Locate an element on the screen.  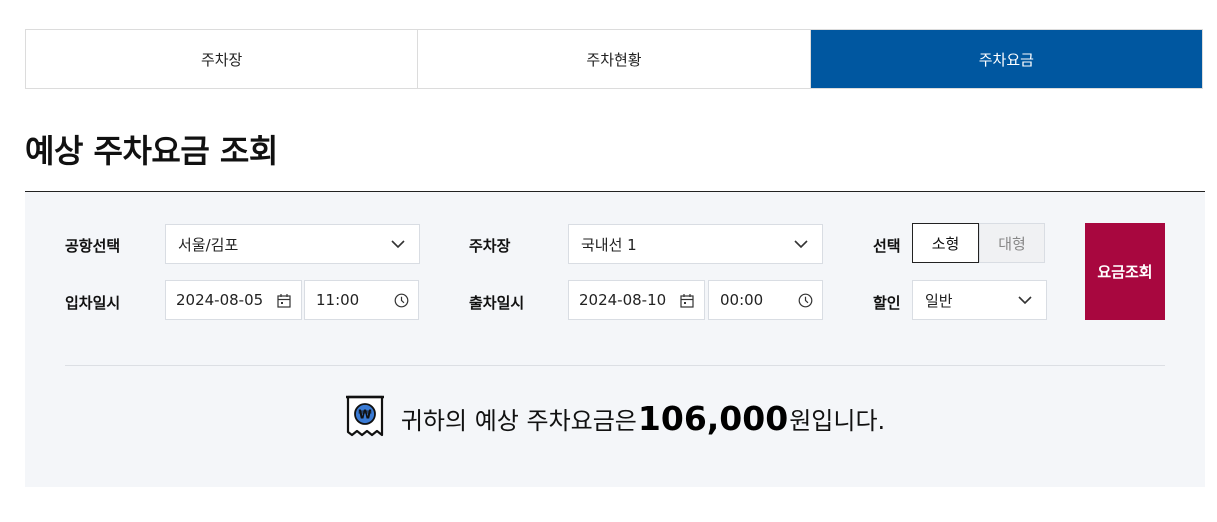
exit-date-input: 2024-08-10 is located at coordinates (636, 300).